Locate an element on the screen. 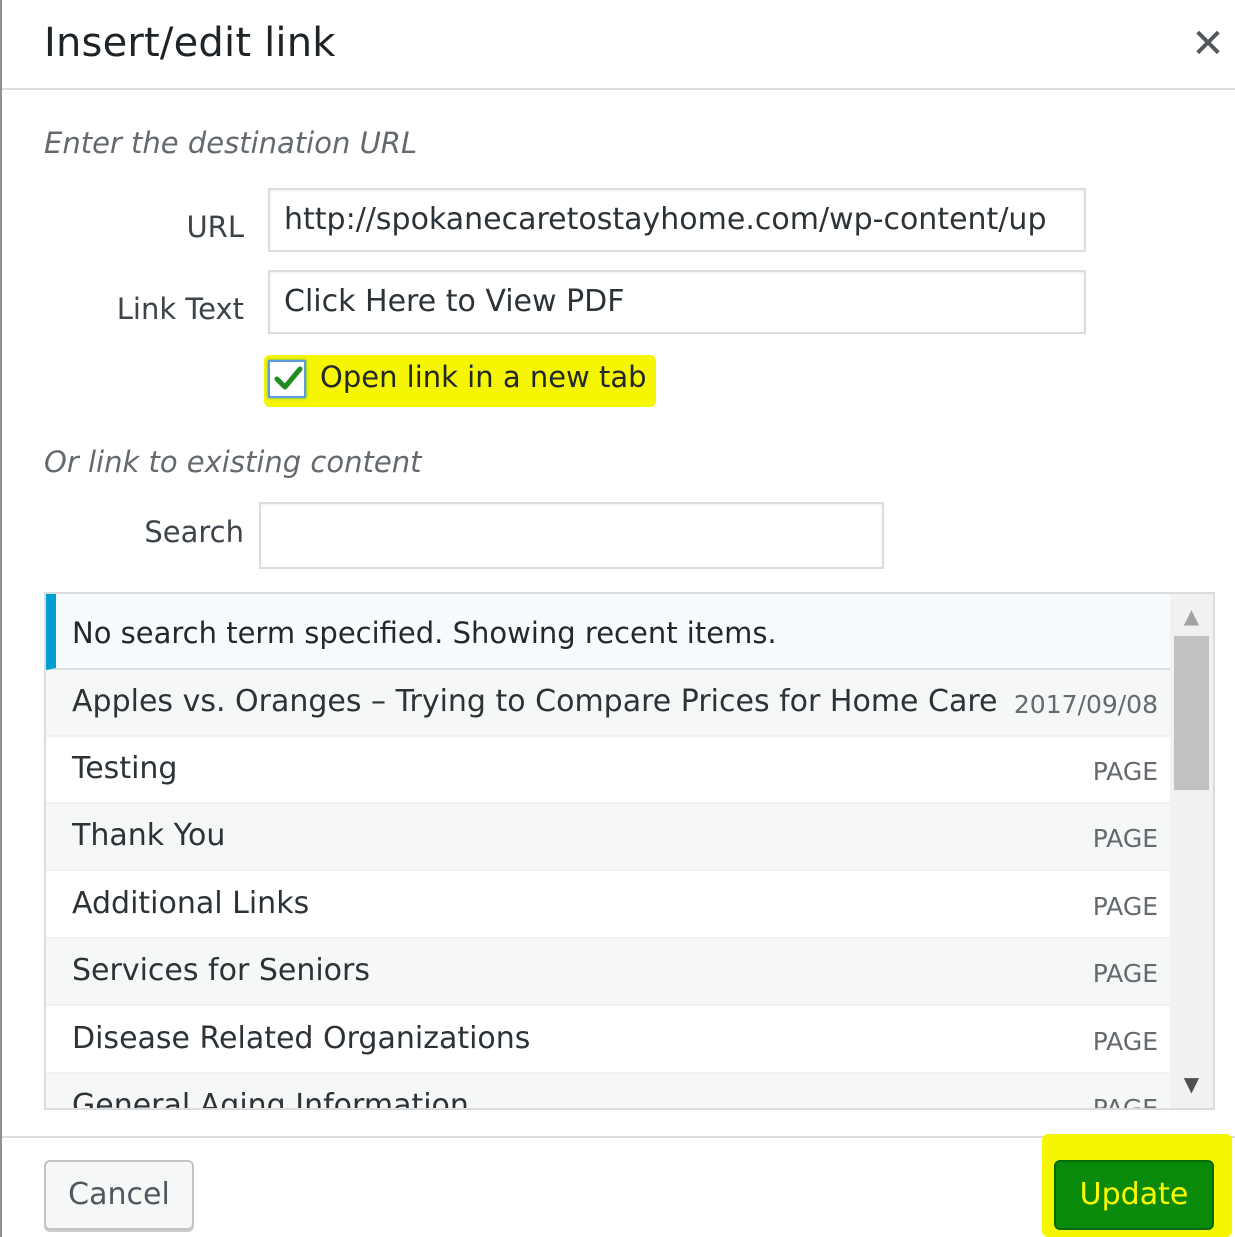 This screenshot has width=1235, height=1237. list-item-title: General Aging Information is located at coordinates (270, 1099).